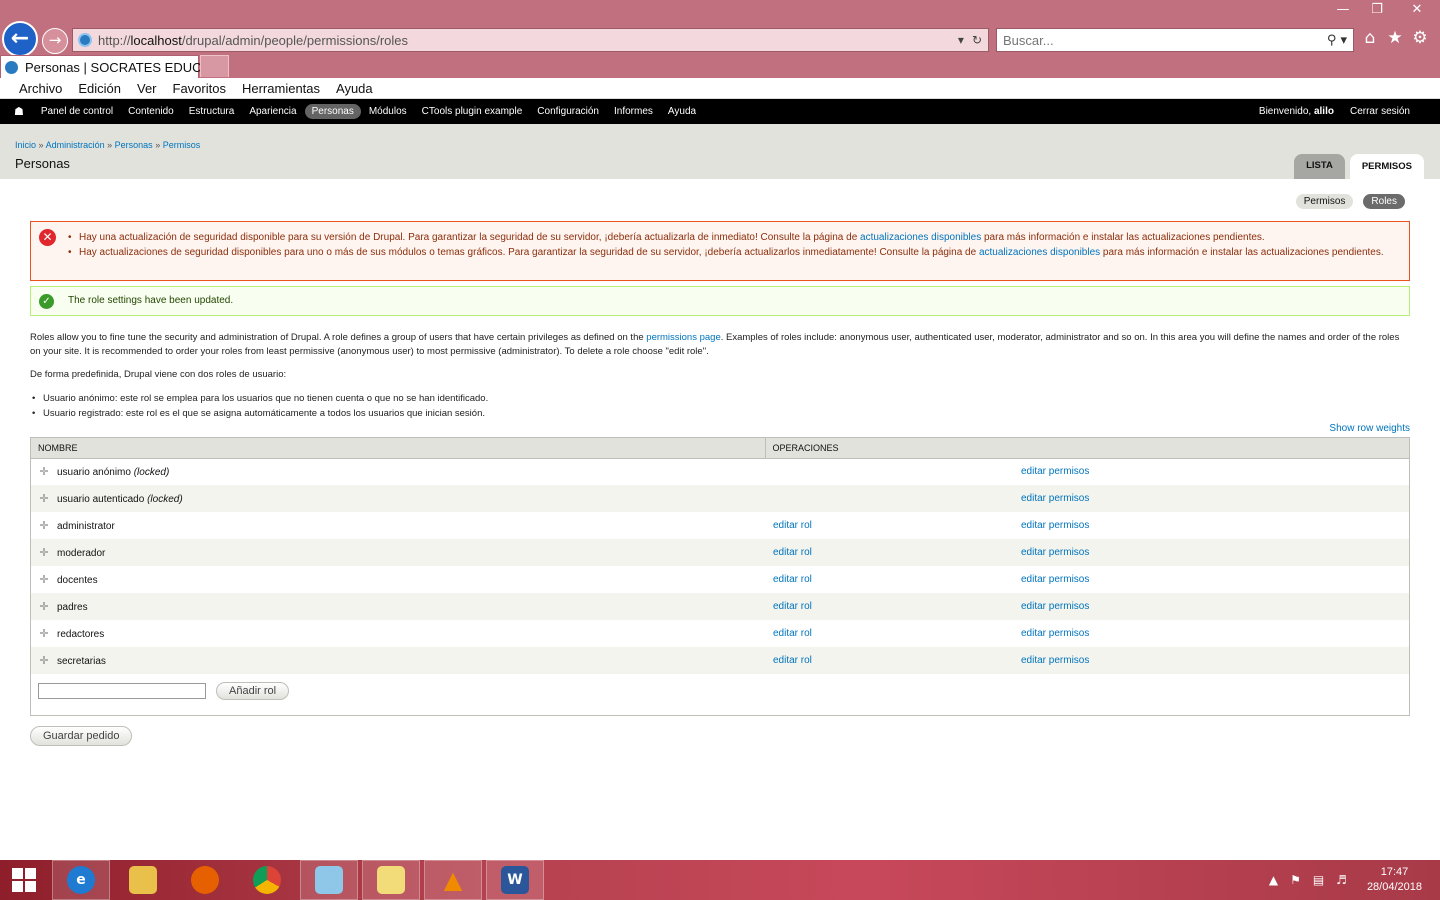  Describe the element at coordinates (1386, 166) in the screenshot. I see `tab-permisos: PERMISOS` at that location.